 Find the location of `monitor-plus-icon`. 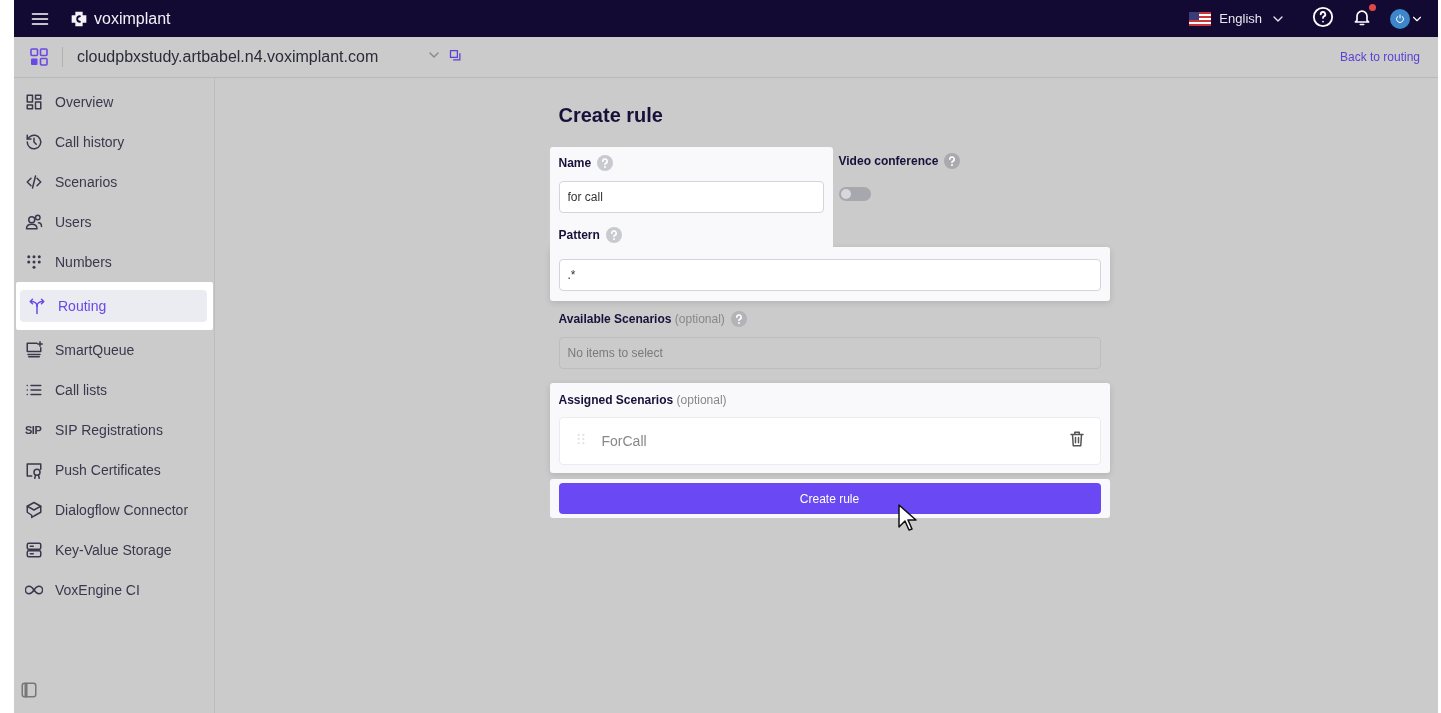

monitor-plus-icon is located at coordinates (34, 350).